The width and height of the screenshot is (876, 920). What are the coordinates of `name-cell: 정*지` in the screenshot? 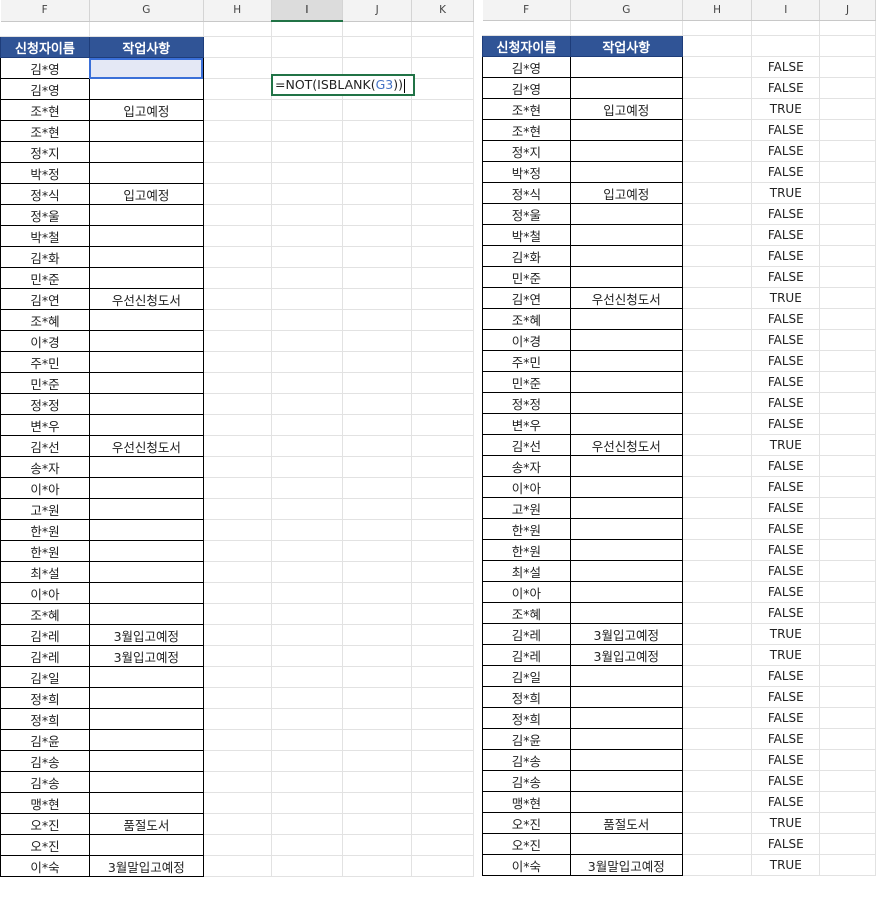 It's located at (526, 151).